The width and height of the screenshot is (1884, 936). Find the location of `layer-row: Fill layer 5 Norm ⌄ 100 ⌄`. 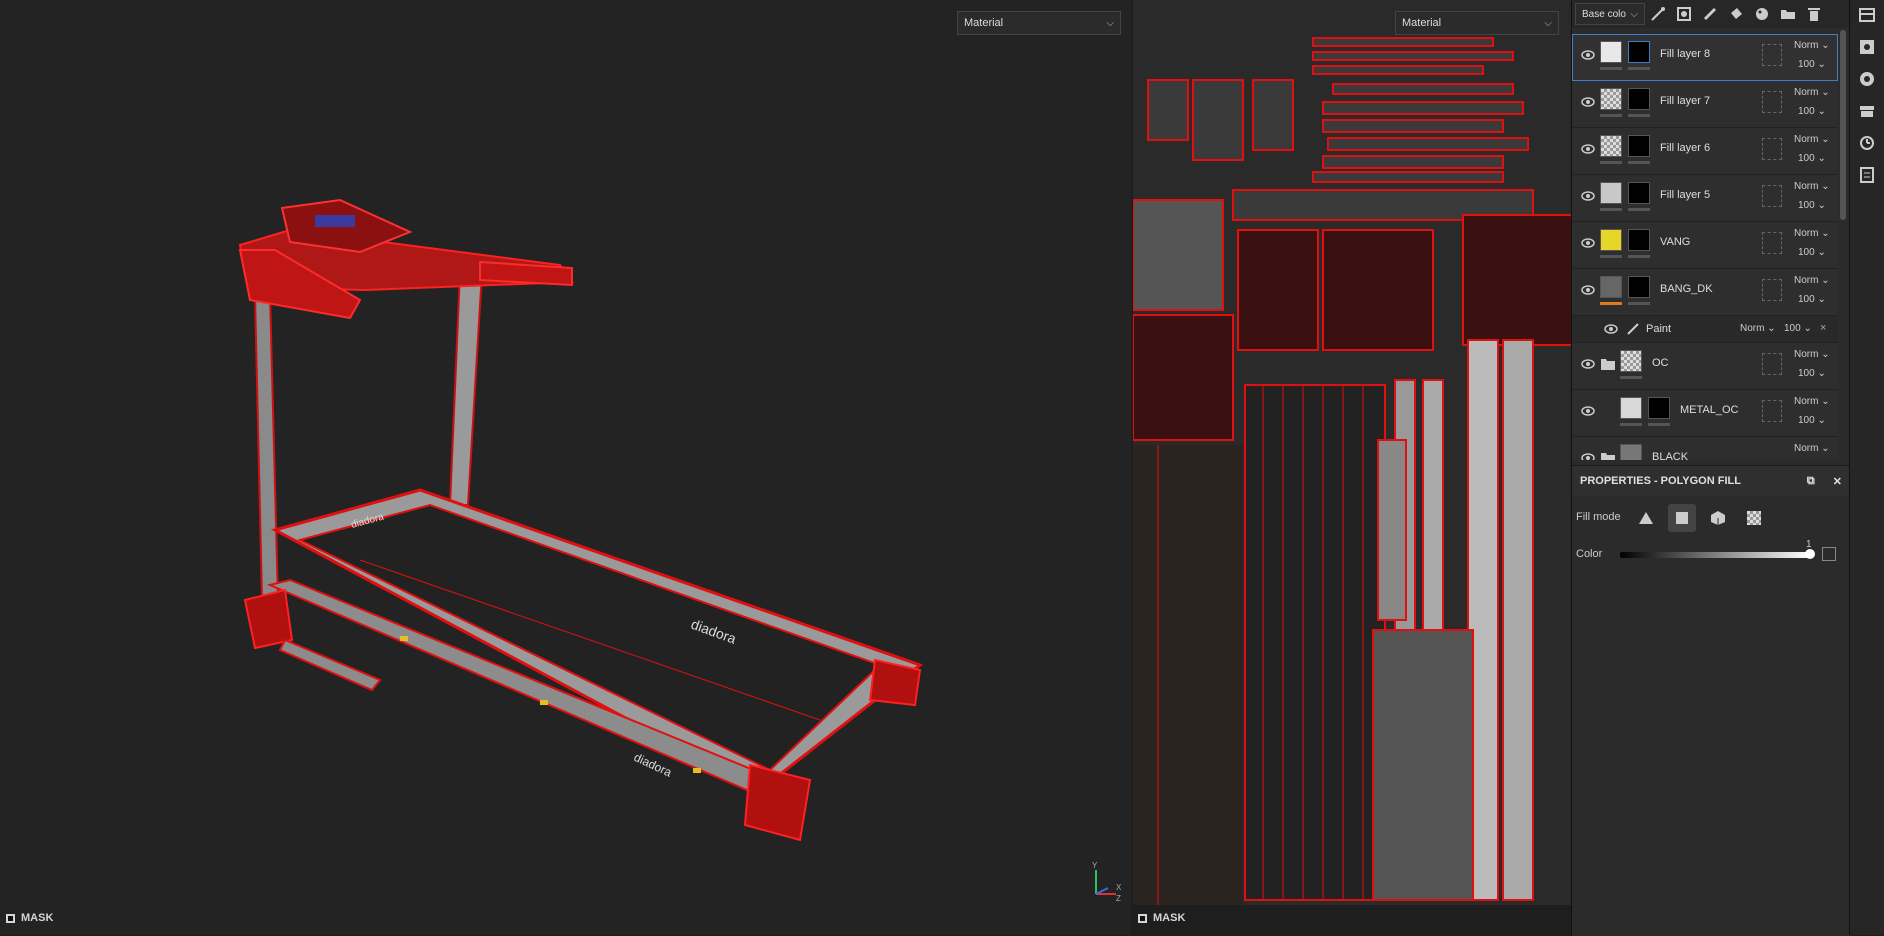

layer-row: Fill layer 5 Norm ⌄ 100 ⌄ is located at coordinates (1705, 198).